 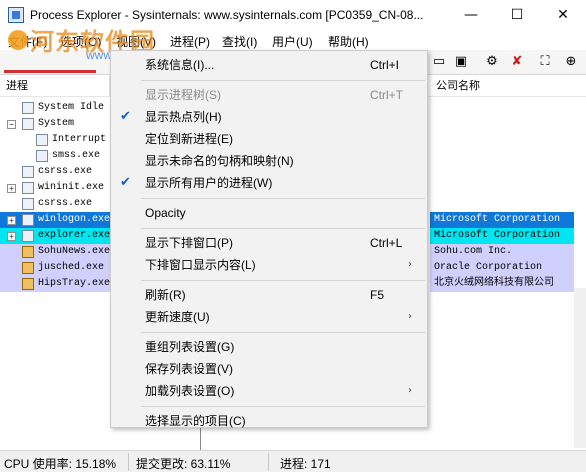 What do you see at coordinates (60, 464) in the screenshot?
I see `status-cpu: CPU 使用率: 15.18%` at bounding box center [60, 464].